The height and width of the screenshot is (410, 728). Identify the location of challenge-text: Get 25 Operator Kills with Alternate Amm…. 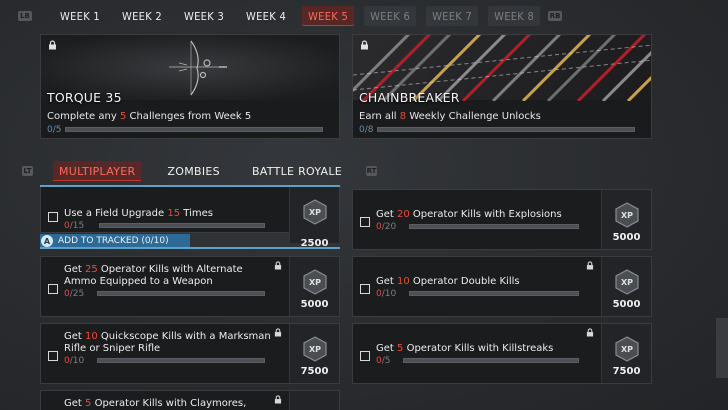
(153, 275).